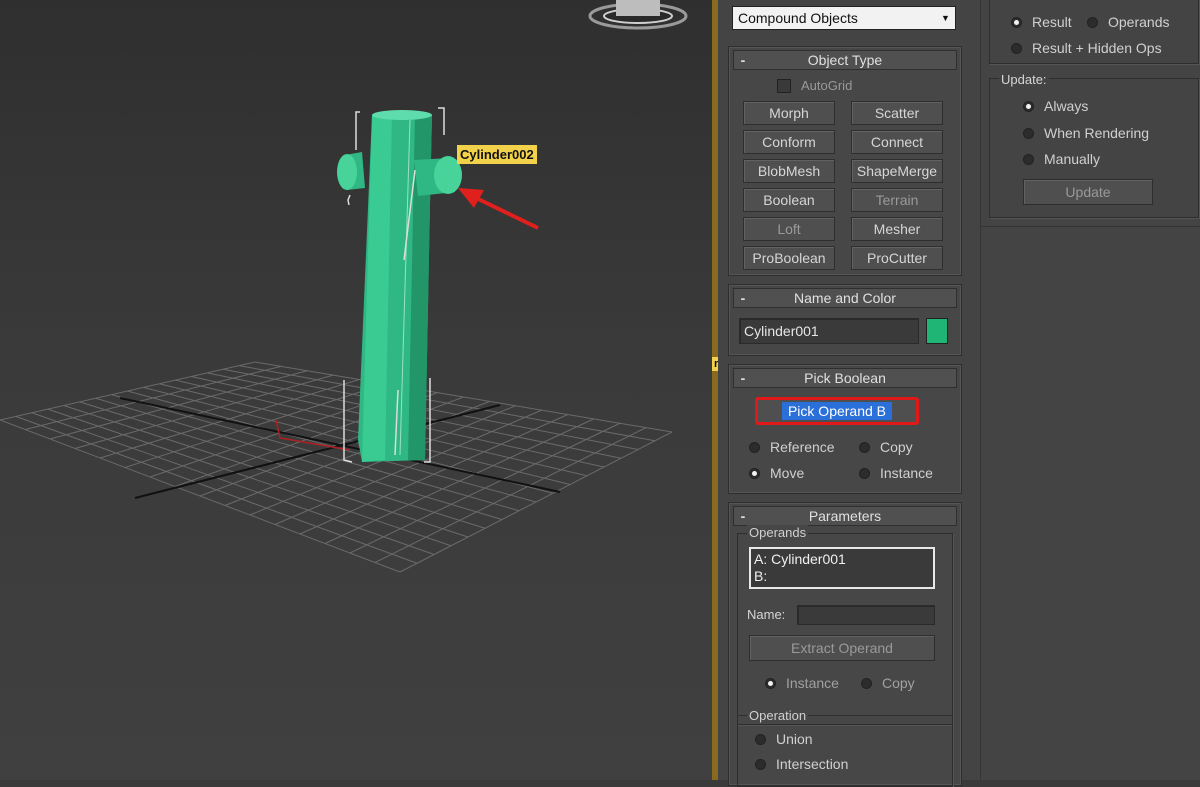 This screenshot has height=787, width=1200. What do you see at coordinates (1097, 133) in the screenshot?
I see `radio-label: When Rendering` at bounding box center [1097, 133].